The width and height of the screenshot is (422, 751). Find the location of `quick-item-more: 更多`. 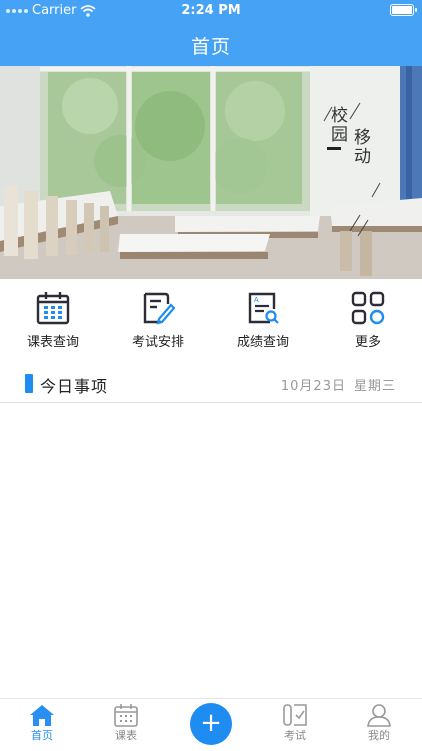

quick-item-more: 更多 is located at coordinates (368, 320).